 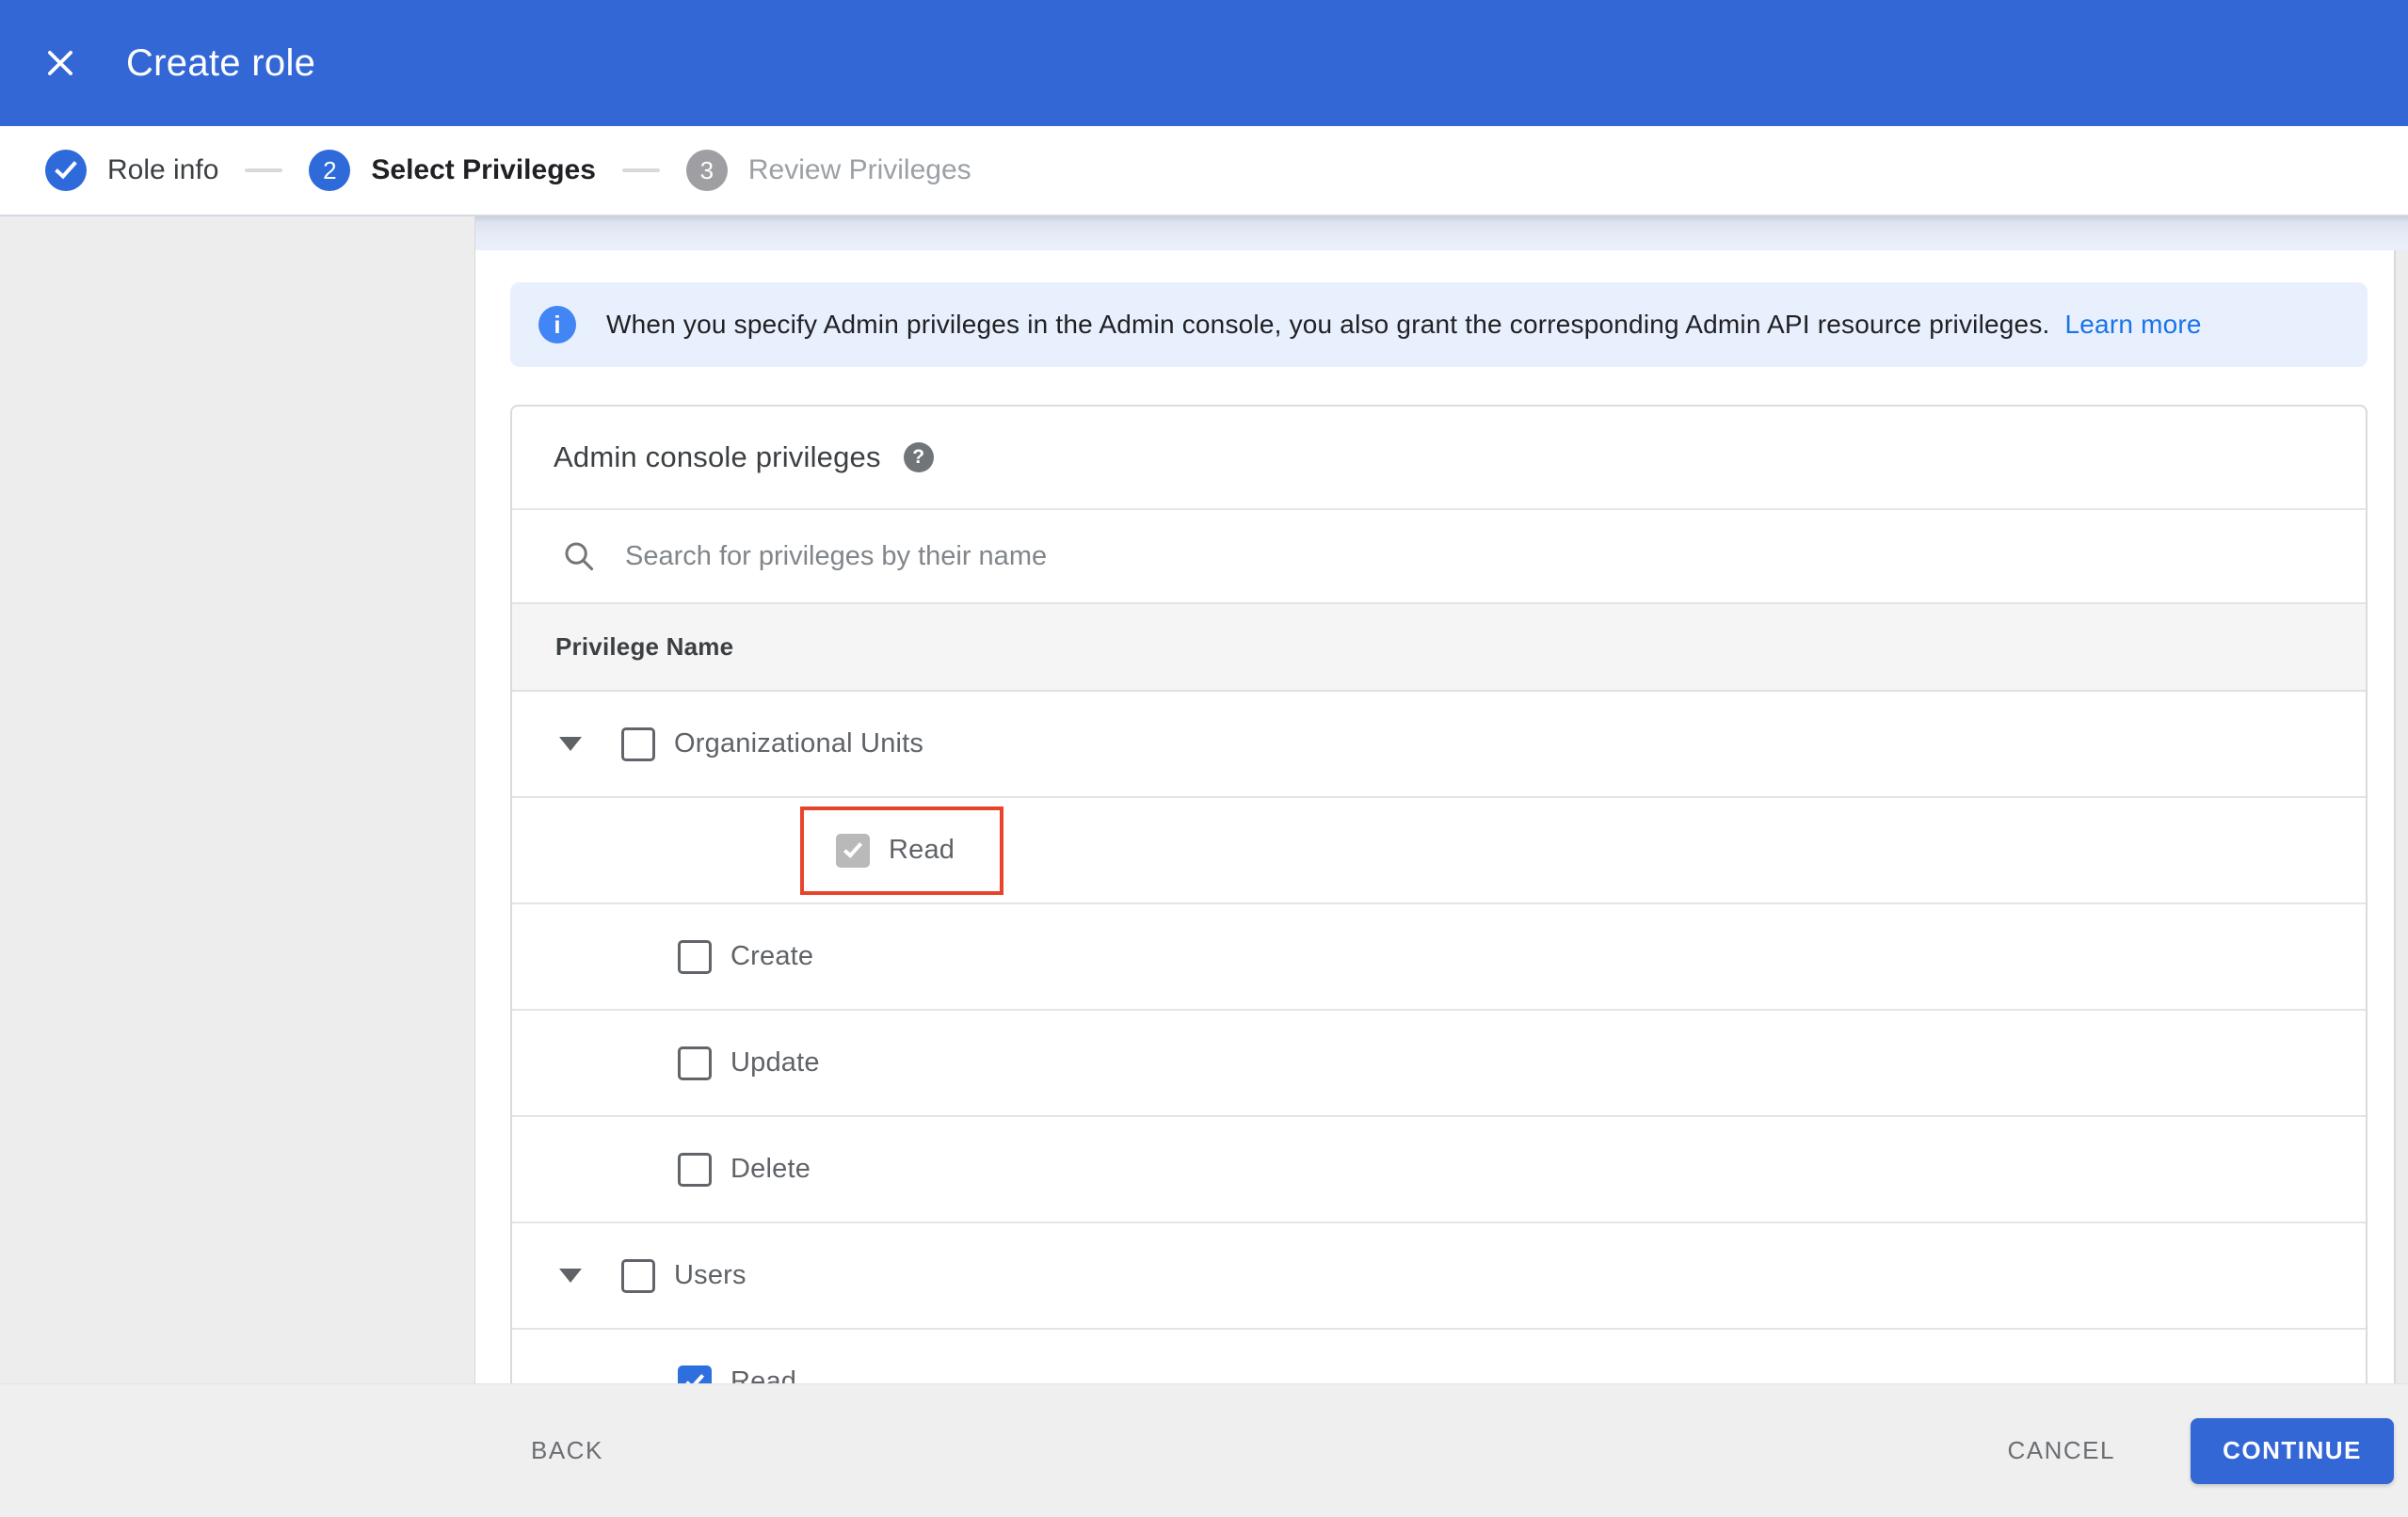 I want to click on help-icon: ?, so click(x=918, y=457).